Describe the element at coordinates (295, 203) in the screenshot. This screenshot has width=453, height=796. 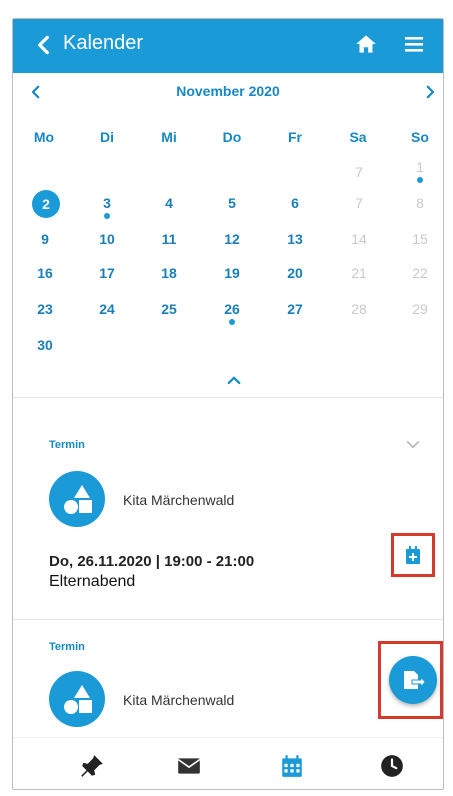
I see `calendar-day: 6` at that location.